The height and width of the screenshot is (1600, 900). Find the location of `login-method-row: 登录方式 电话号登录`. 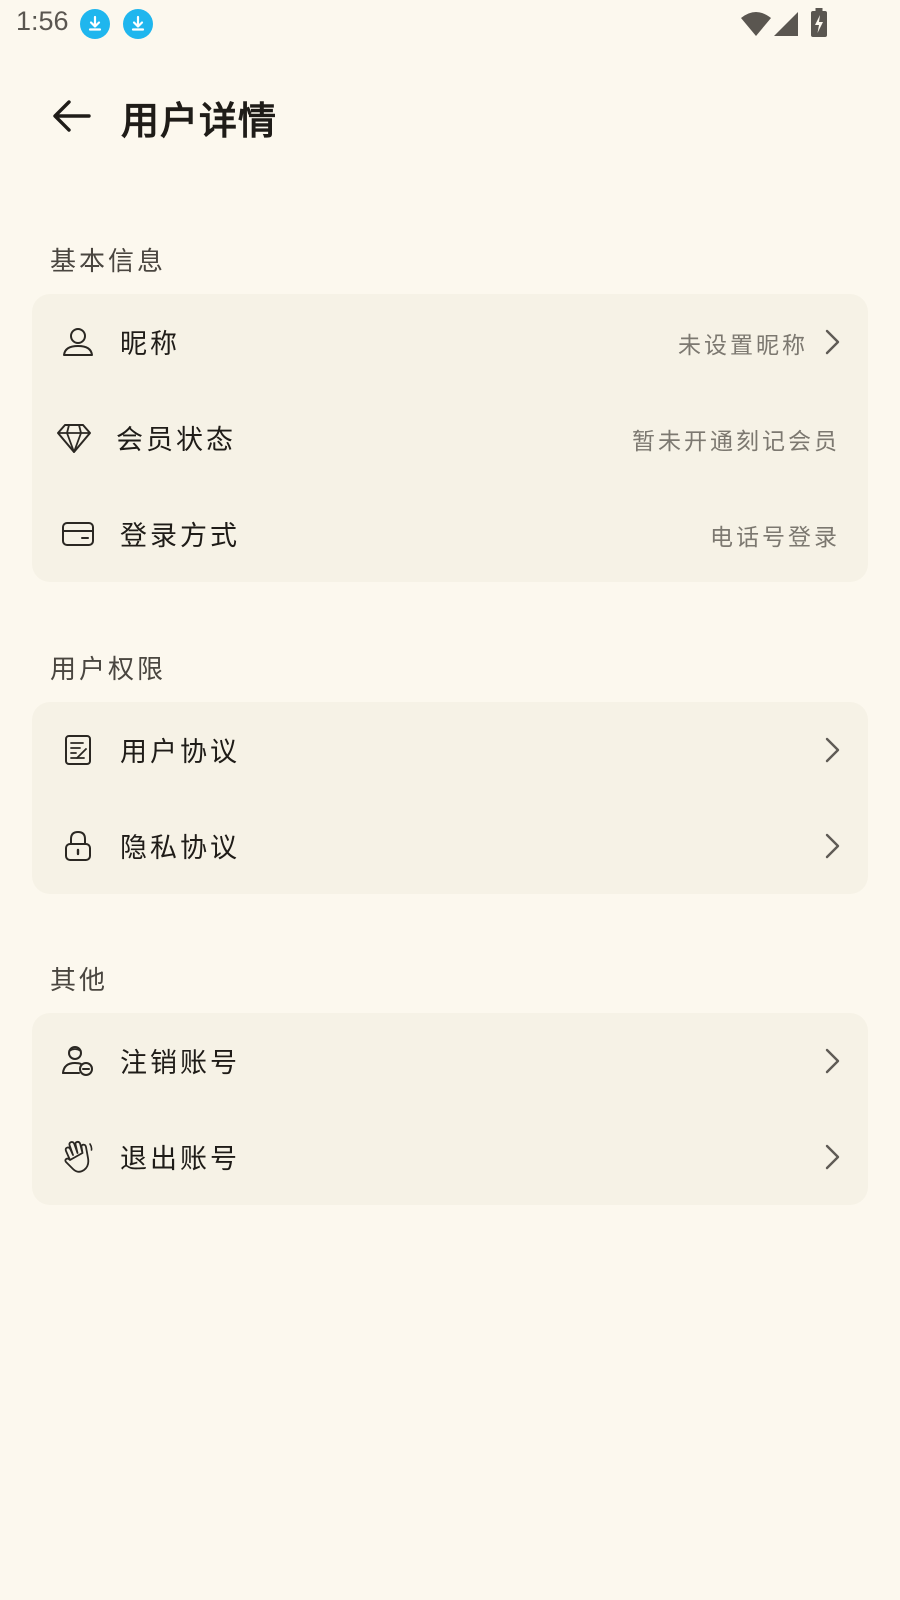

login-method-row: 登录方式 电话号登录 is located at coordinates (450, 534).